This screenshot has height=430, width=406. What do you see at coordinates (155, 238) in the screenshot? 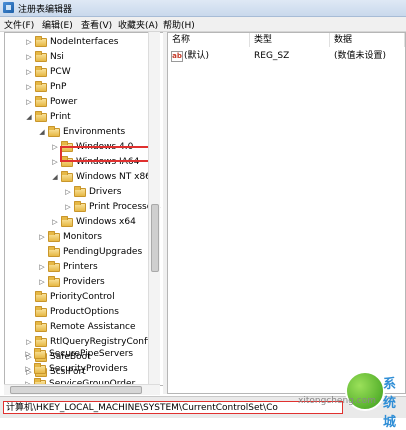
I see `tree-scroll-thumb` at bounding box center [155, 238].